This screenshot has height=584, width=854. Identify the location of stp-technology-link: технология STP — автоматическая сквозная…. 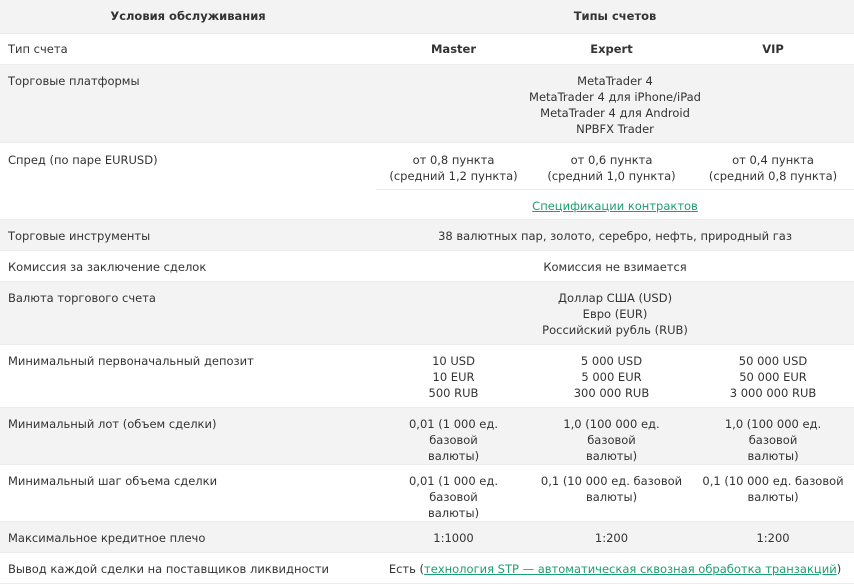
(630, 569).